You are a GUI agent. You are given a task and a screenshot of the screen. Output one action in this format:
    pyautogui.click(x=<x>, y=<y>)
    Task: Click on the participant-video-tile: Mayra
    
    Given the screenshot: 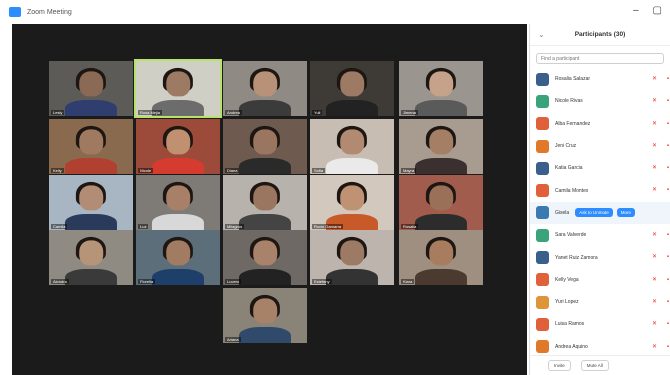 What is the action you would take?
    pyautogui.click(x=441, y=146)
    